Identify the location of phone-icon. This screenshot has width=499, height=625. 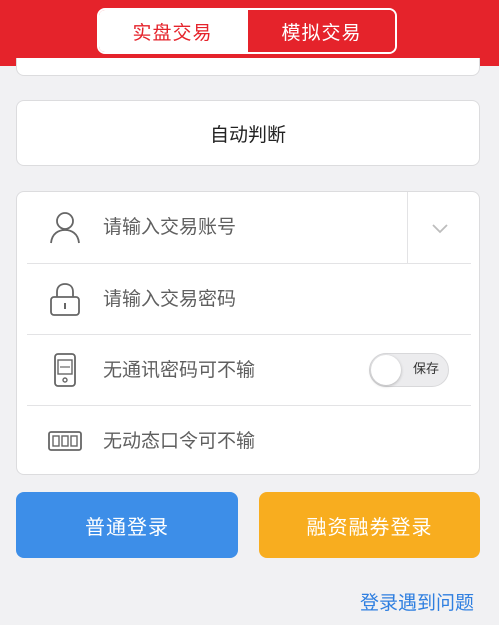
(65, 370).